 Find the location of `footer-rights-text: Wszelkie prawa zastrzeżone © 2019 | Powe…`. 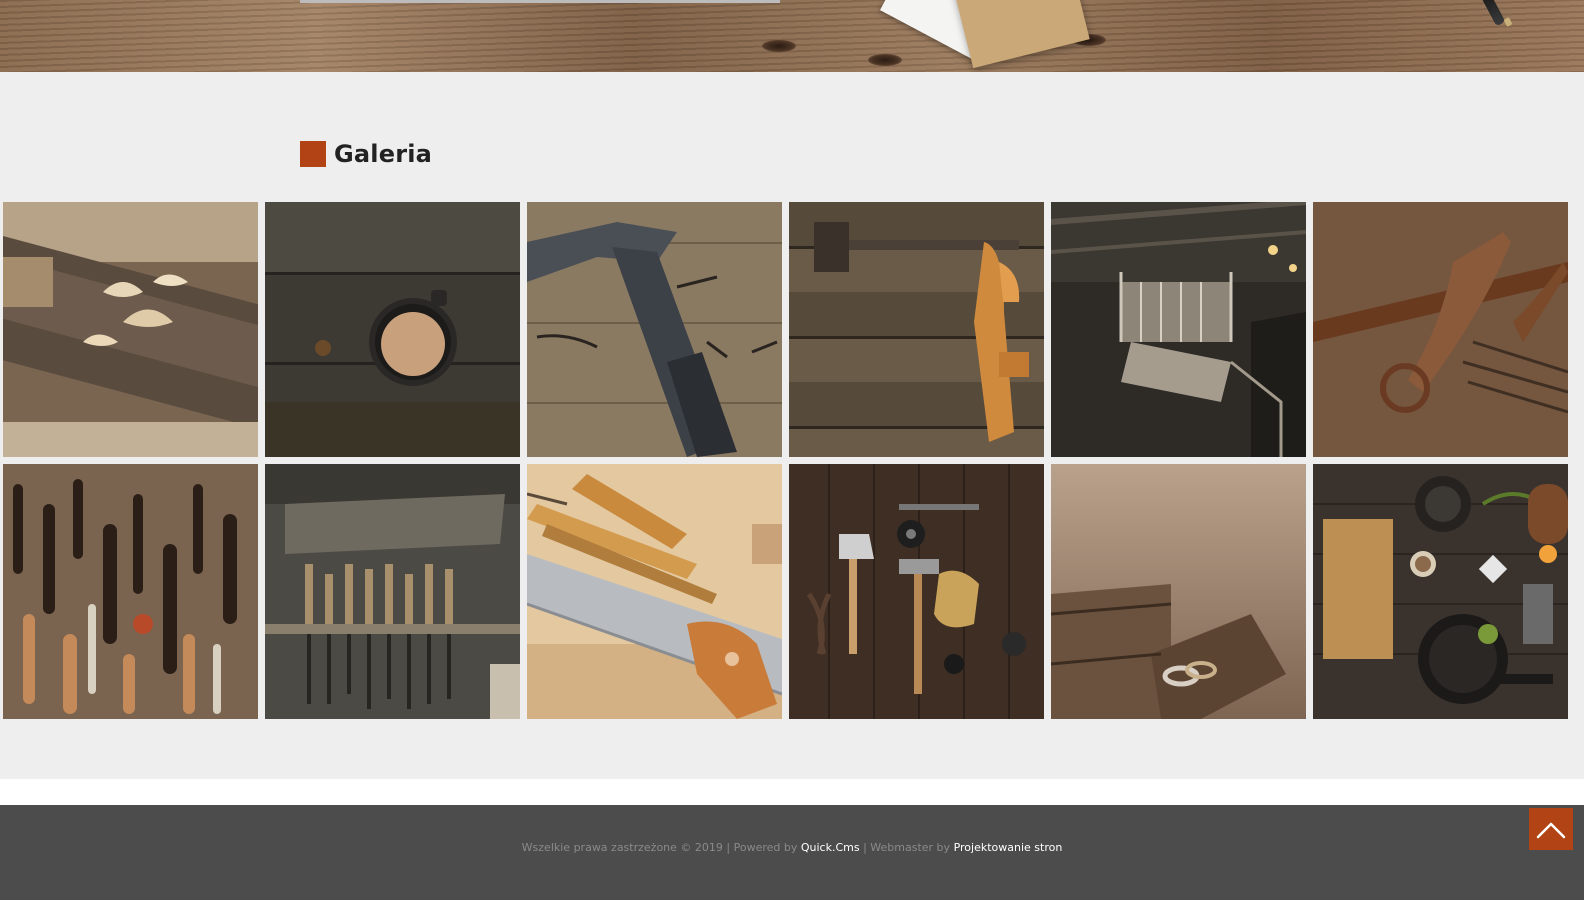

footer-rights-text: Wszelkie prawa zastrzeżone © 2019 | Powe… is located at coordinates (661, 847).